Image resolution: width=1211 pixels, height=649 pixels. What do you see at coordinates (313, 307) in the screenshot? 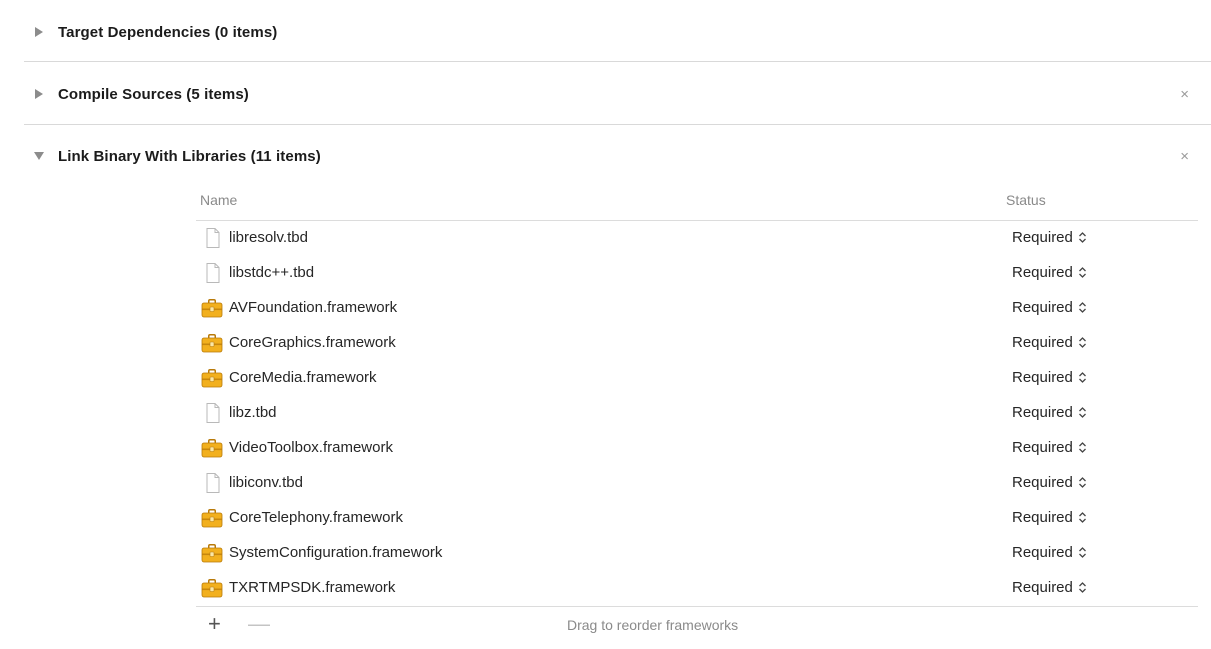
I see `library-name: AVFoundation.framework` at bounding box center [313, 307].